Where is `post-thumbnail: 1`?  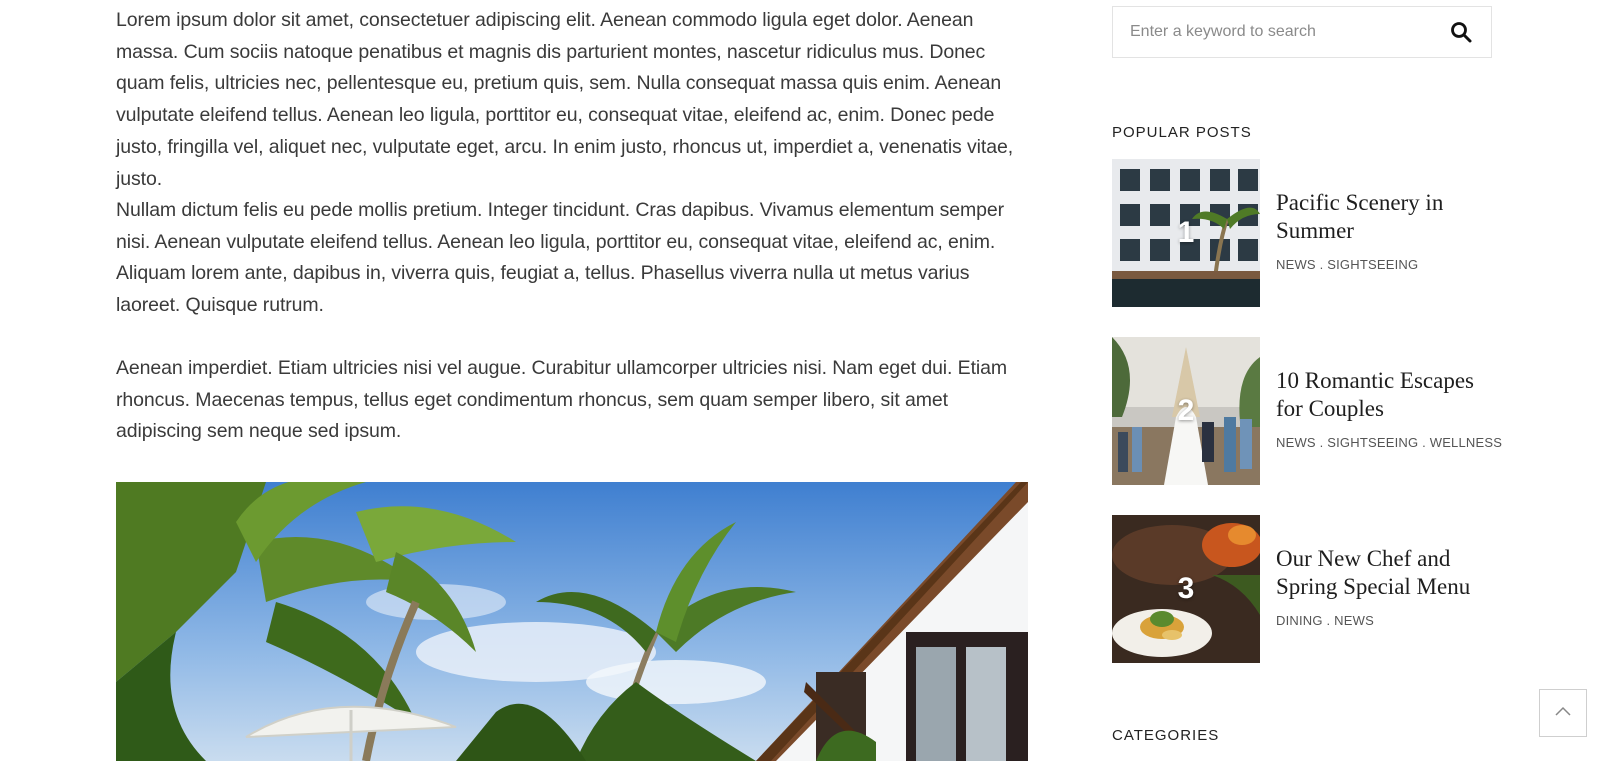
post-thumbnail: 1 is located at coordinates (1186, 233).